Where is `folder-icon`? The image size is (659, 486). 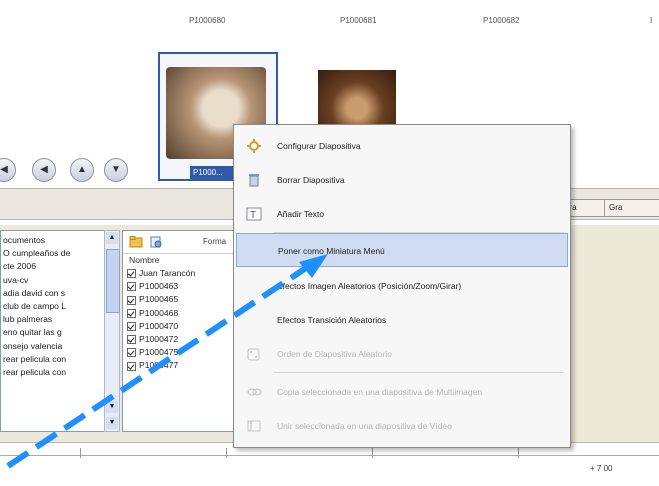 folder-icon is located at coordinates (136, 242).